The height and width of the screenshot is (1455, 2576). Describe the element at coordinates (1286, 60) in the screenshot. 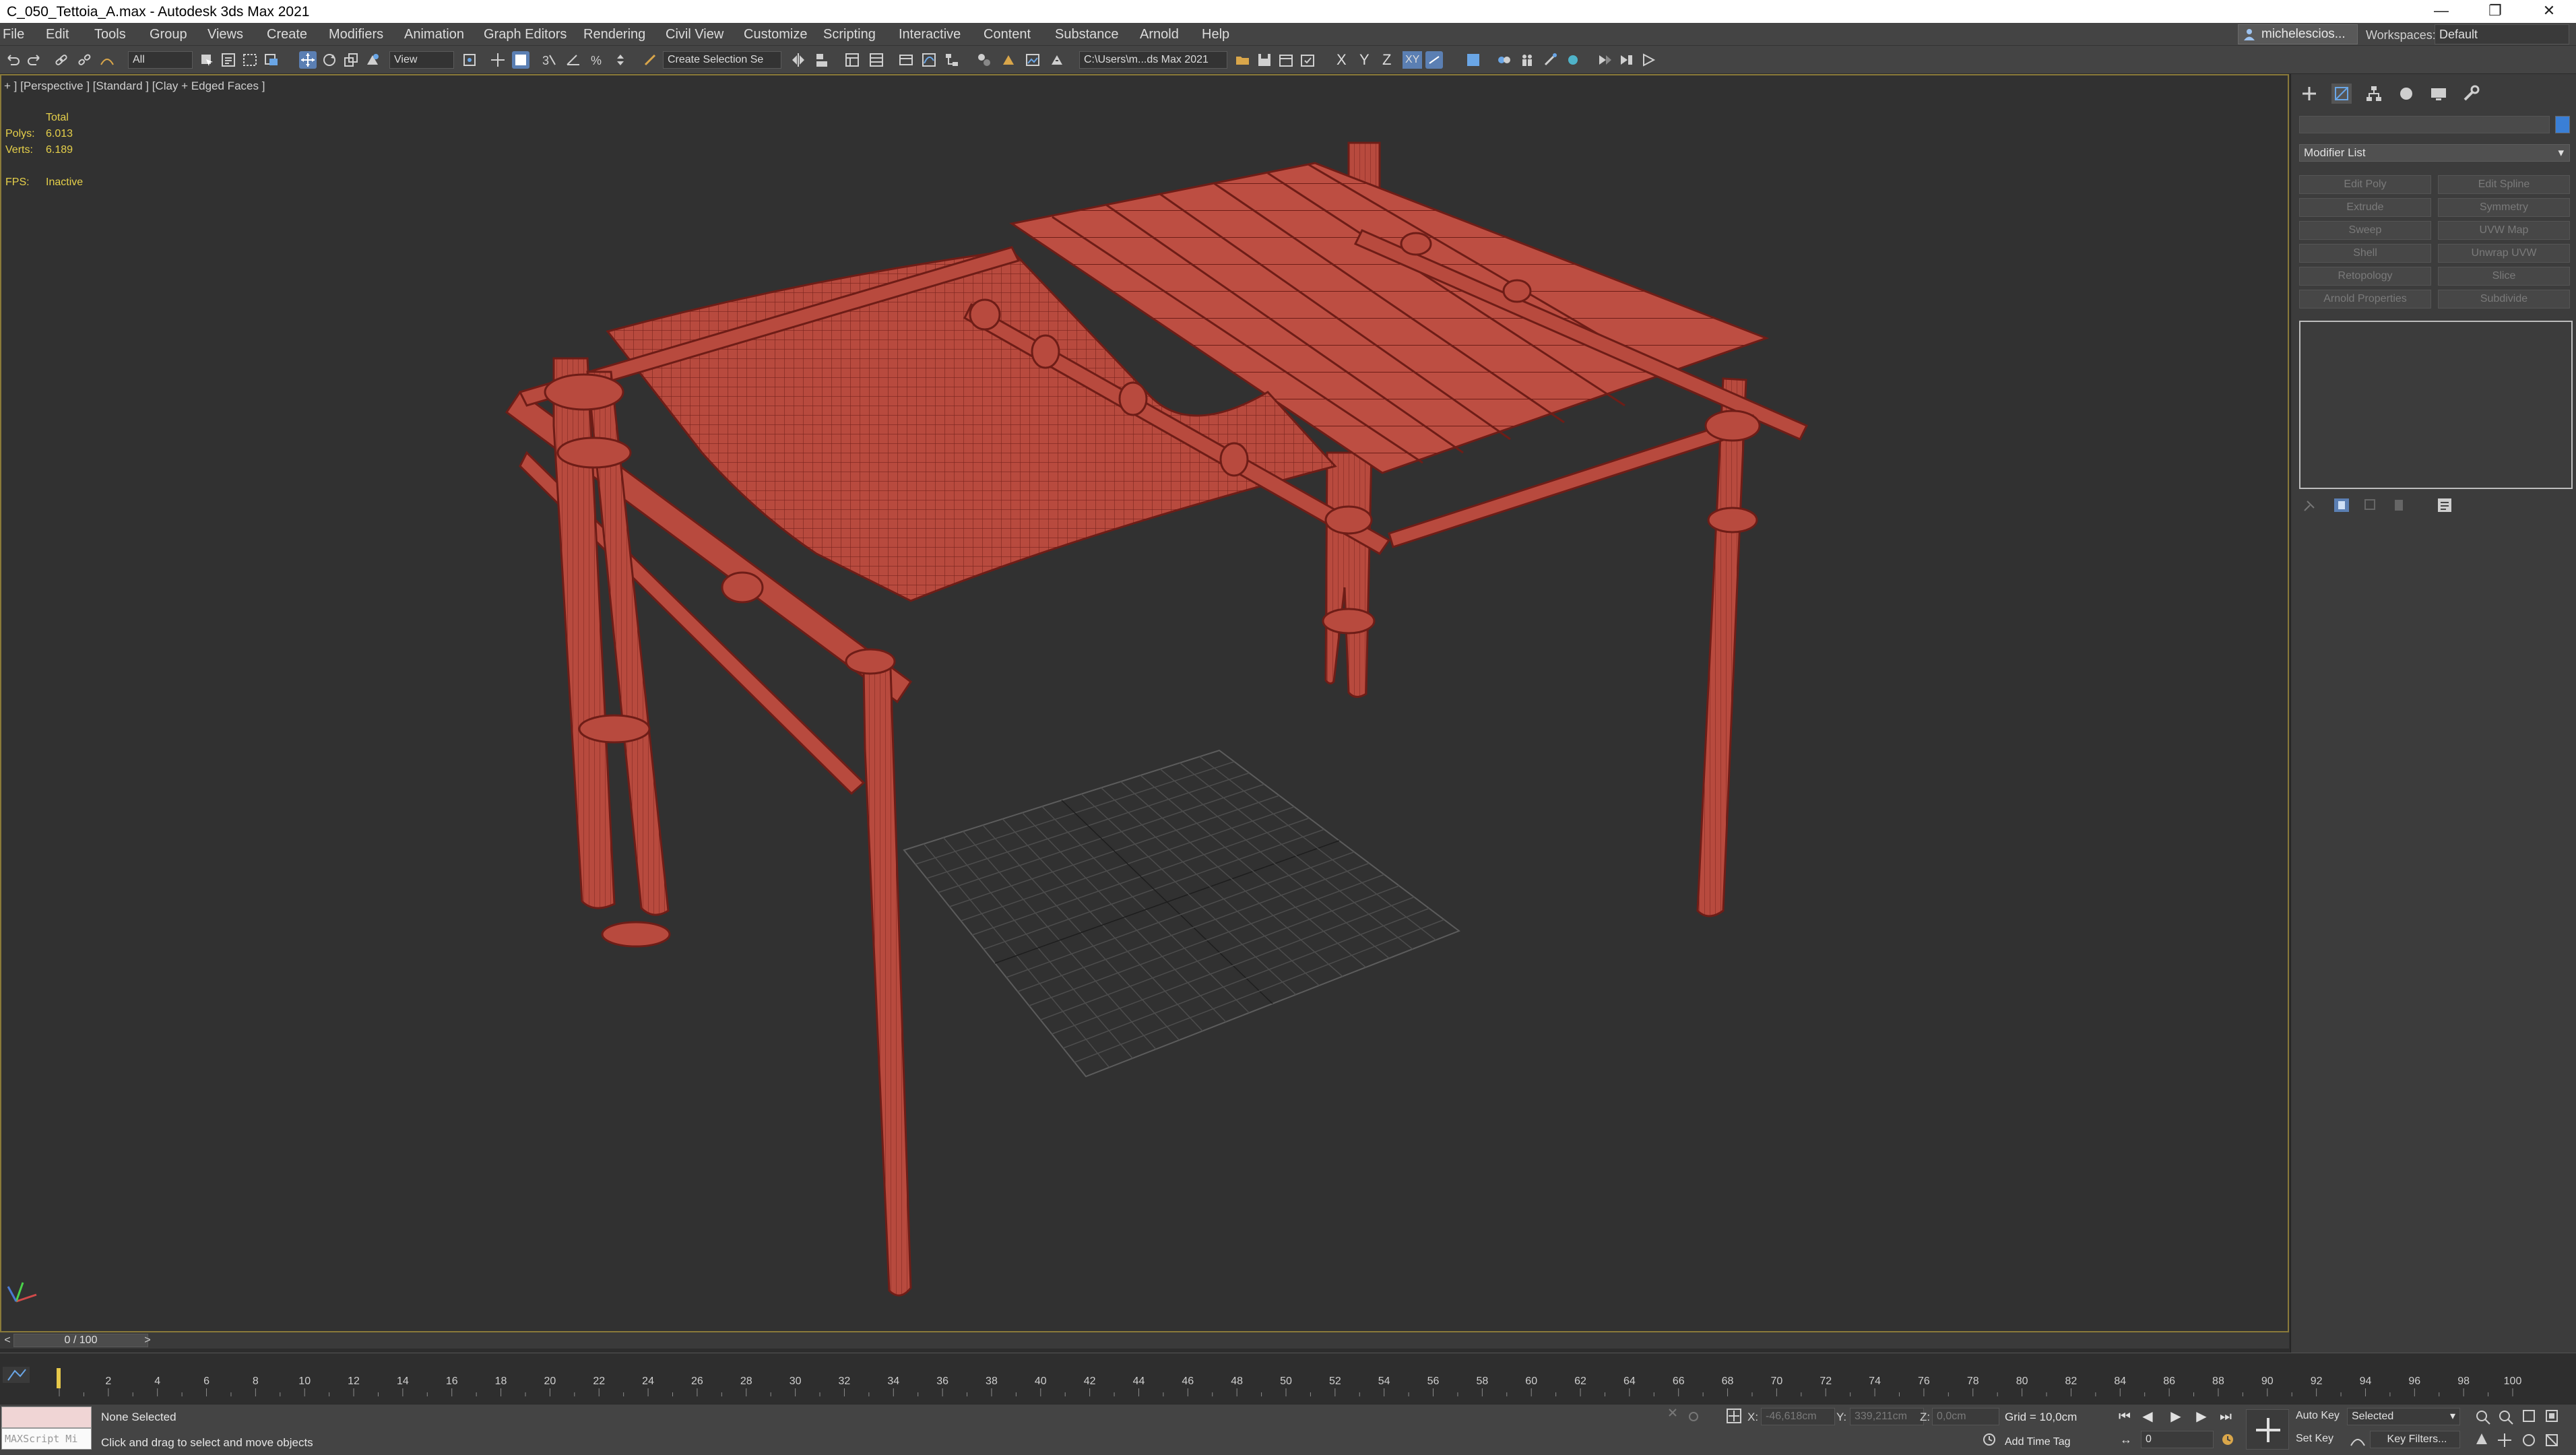

I see `archive-icon` at that location.